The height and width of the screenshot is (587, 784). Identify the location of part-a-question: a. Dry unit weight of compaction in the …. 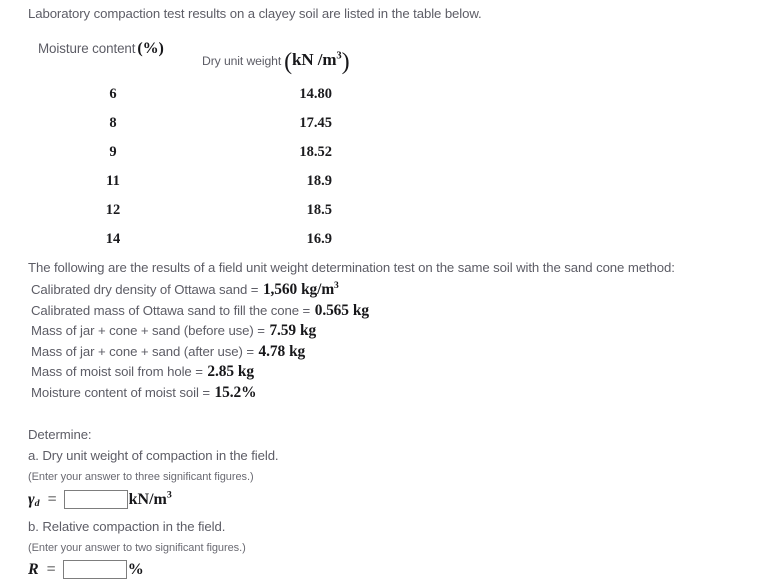
(153, 455).